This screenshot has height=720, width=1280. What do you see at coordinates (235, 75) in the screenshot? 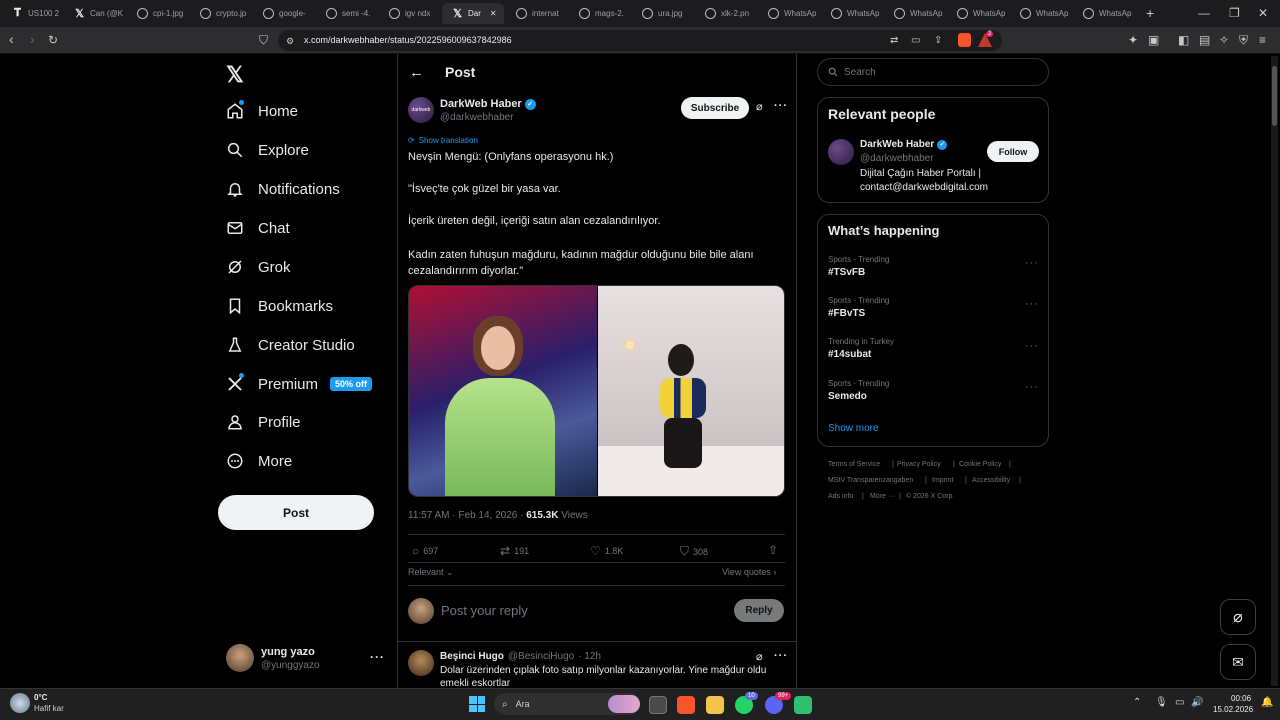
I see `x-logo-icon: 𝕏` at bounding box center [235, 75].